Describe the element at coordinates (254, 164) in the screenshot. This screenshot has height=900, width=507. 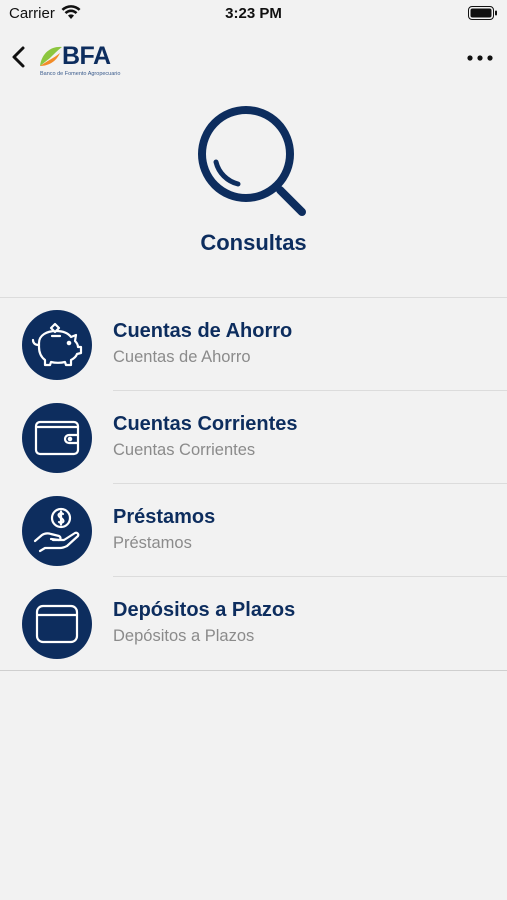
I see `search-icon` at that location.